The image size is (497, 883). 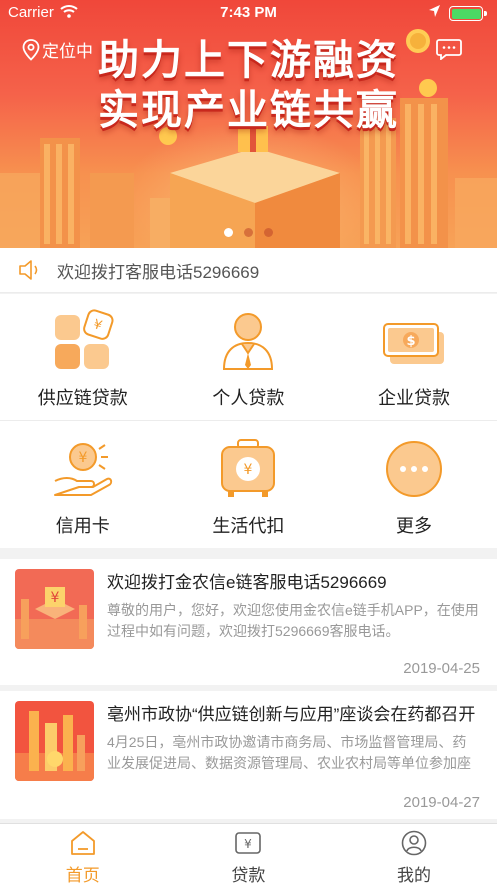 I want to click on news-thumbnail: ¥, so click(x=54, y=609).